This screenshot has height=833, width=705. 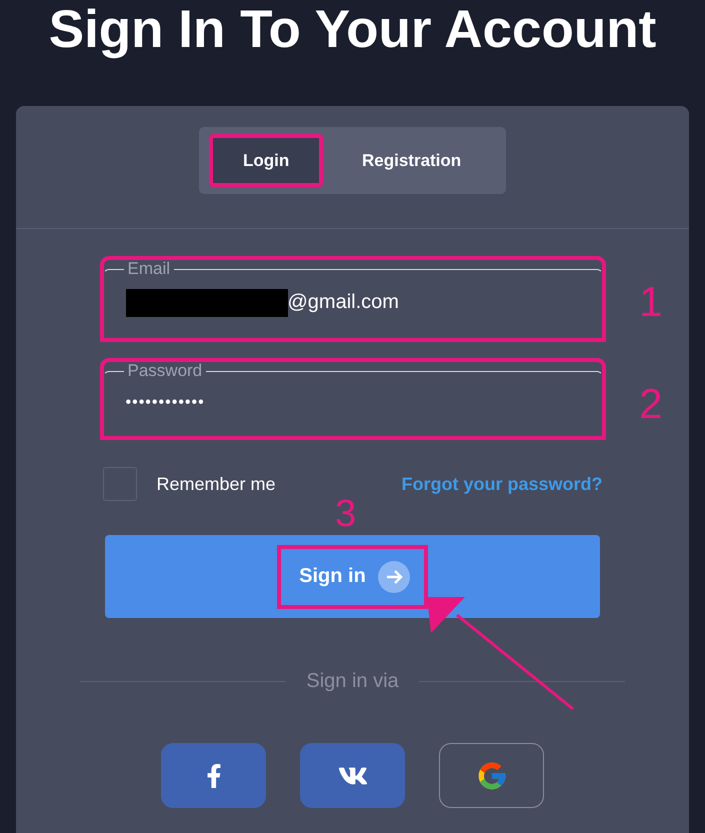 What do you see at coordinates (266, 160) in the screenshot?
I see `tab: Login` at bounding box center [266, 160].